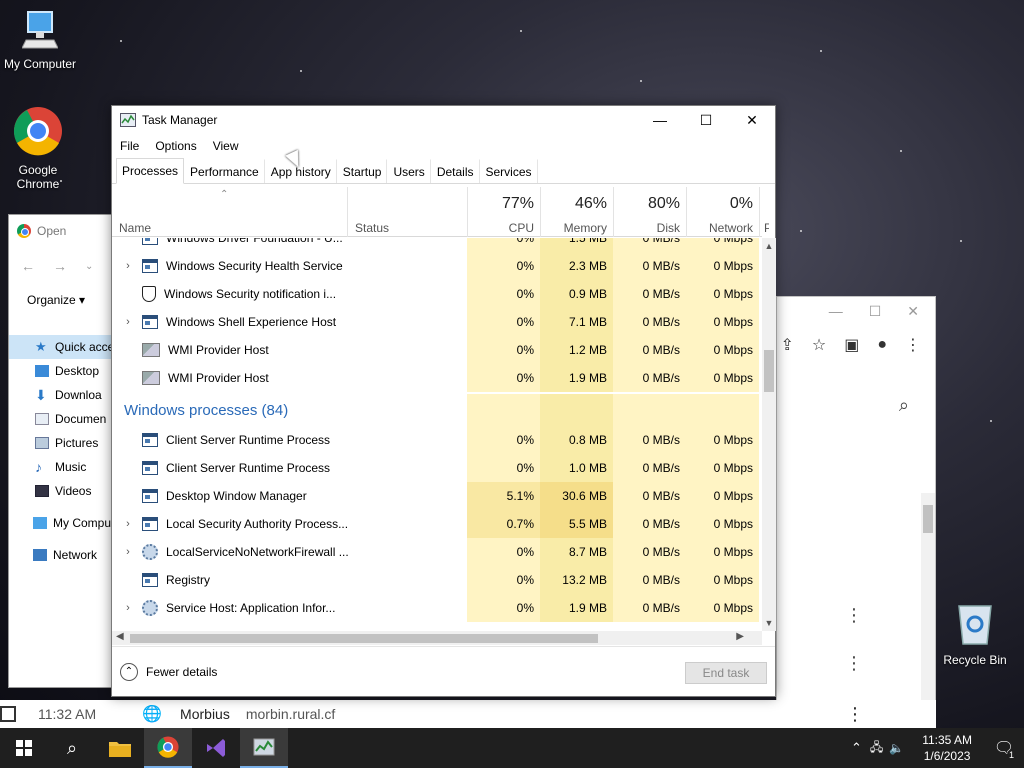  Describe the element at coordinates (290, 714) in the screenshot. I see `history-url: morbin.rural.cf` at that location.